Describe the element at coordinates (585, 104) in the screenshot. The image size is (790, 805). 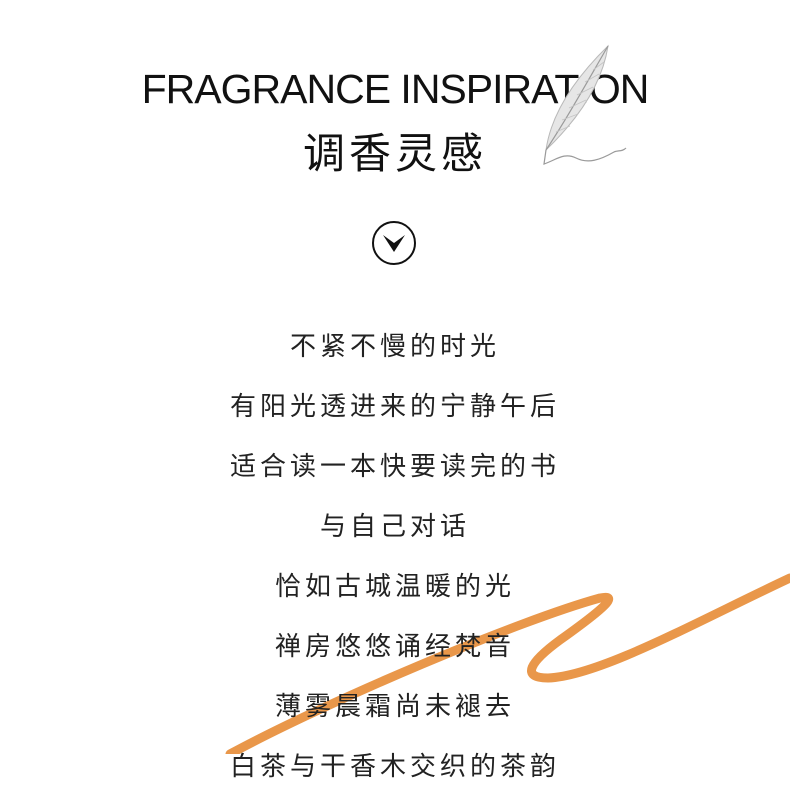
I see `feather-quill-icon` at that location.